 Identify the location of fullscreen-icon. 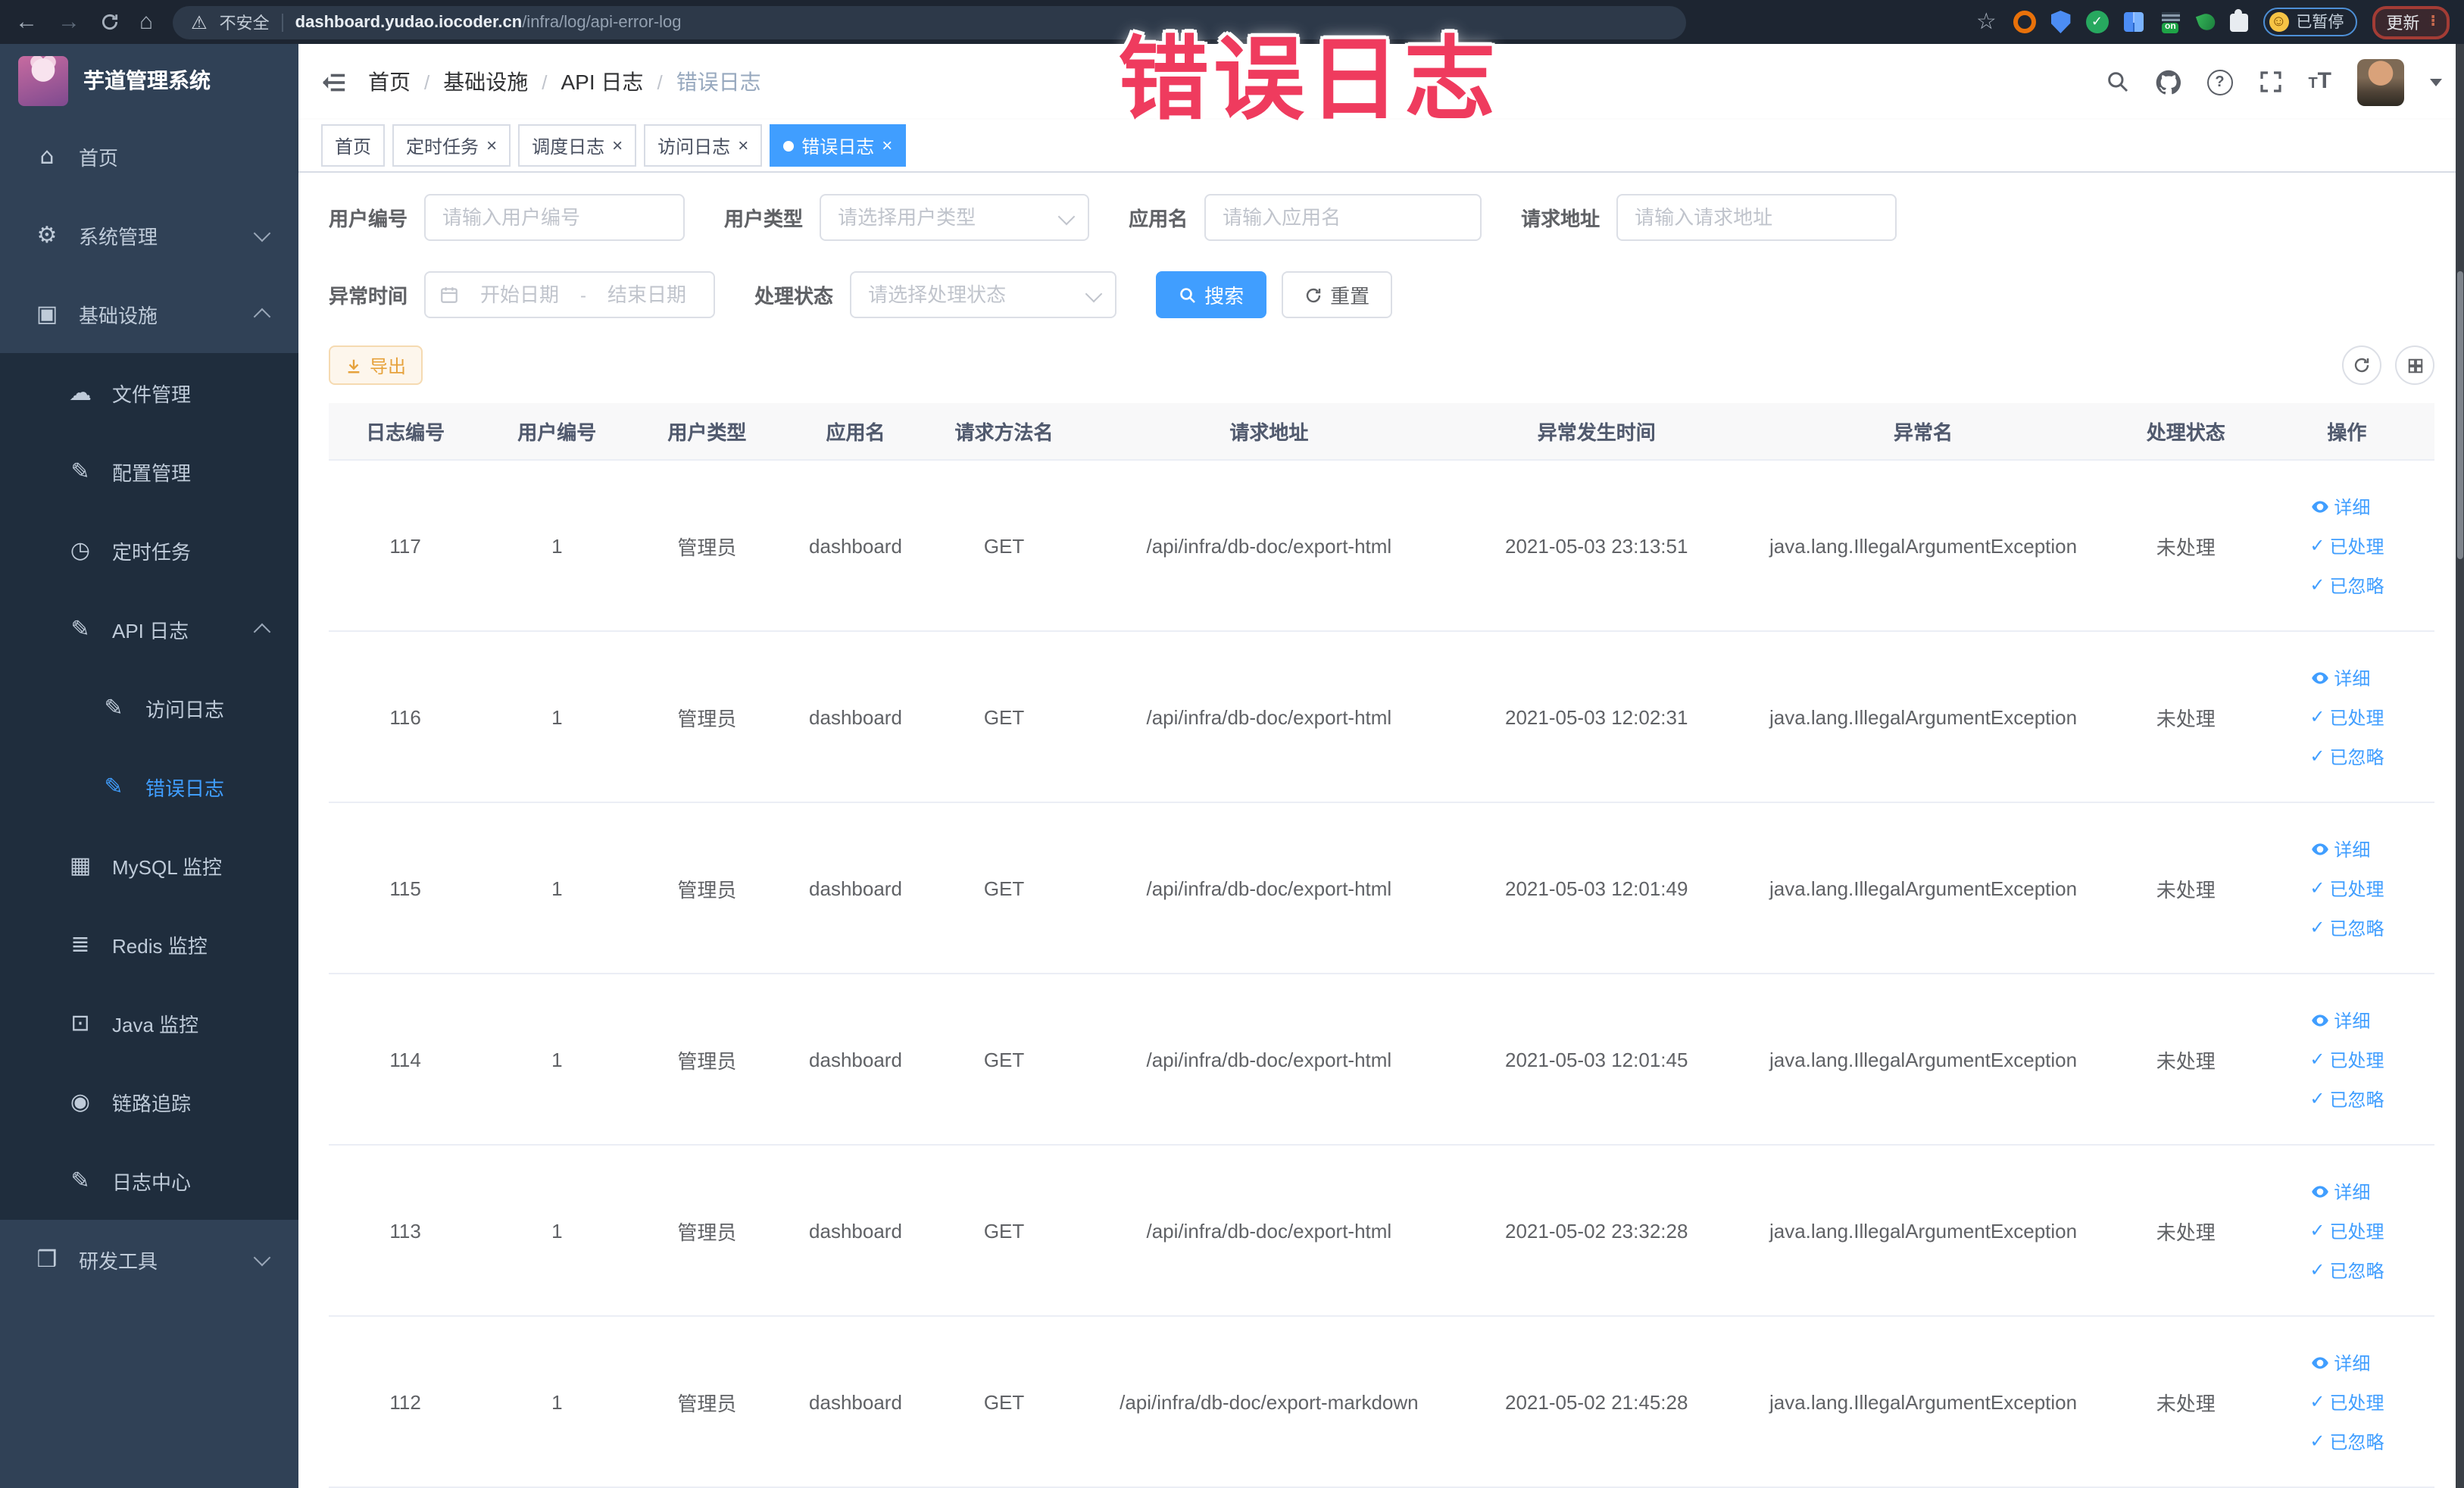
(2270, 82).